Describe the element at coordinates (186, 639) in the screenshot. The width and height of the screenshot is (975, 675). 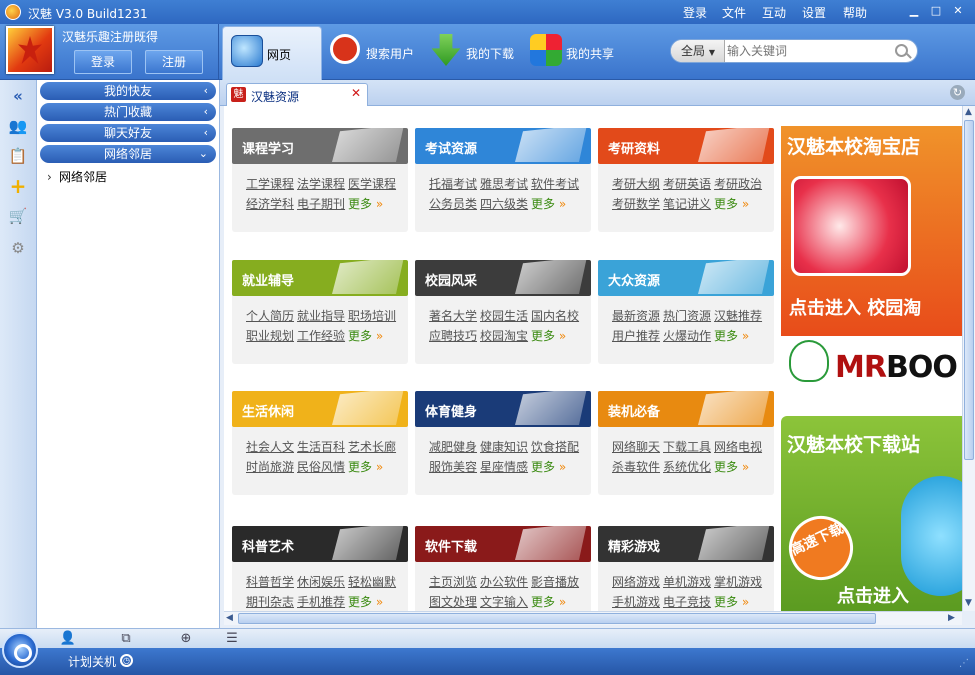
I see `zoom-icon: ⊕` at that location.